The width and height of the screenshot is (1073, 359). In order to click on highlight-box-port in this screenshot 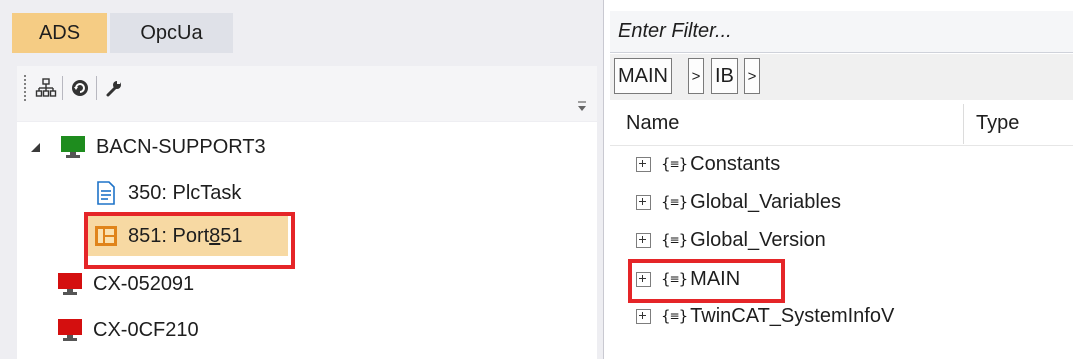, I will do `click(189, 240)`.